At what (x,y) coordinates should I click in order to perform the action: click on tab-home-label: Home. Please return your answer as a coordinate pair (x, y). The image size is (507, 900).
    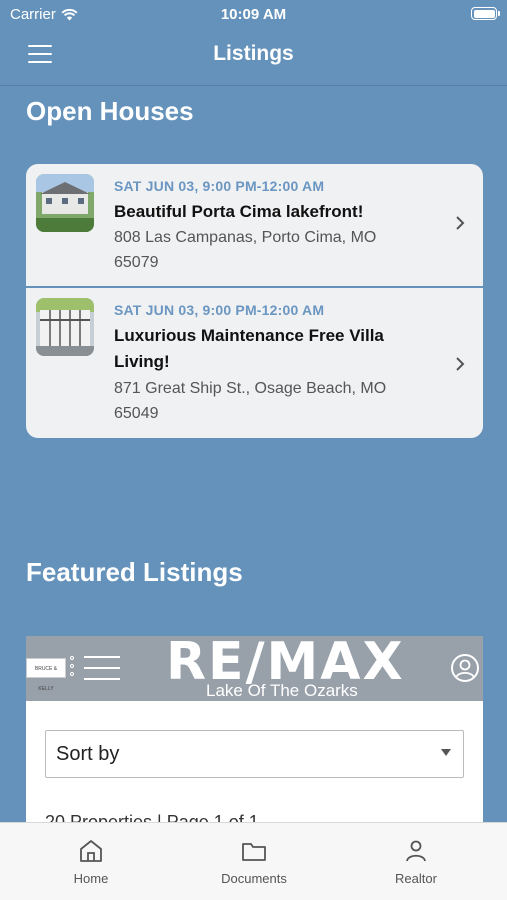
    Looking at the image, I should click on (91, 878).